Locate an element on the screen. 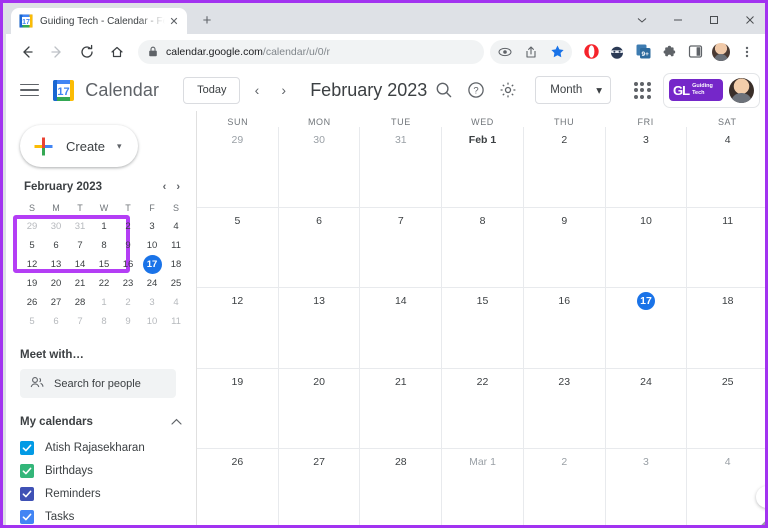  chevron-down-icon is located at coordinates (642, 20).